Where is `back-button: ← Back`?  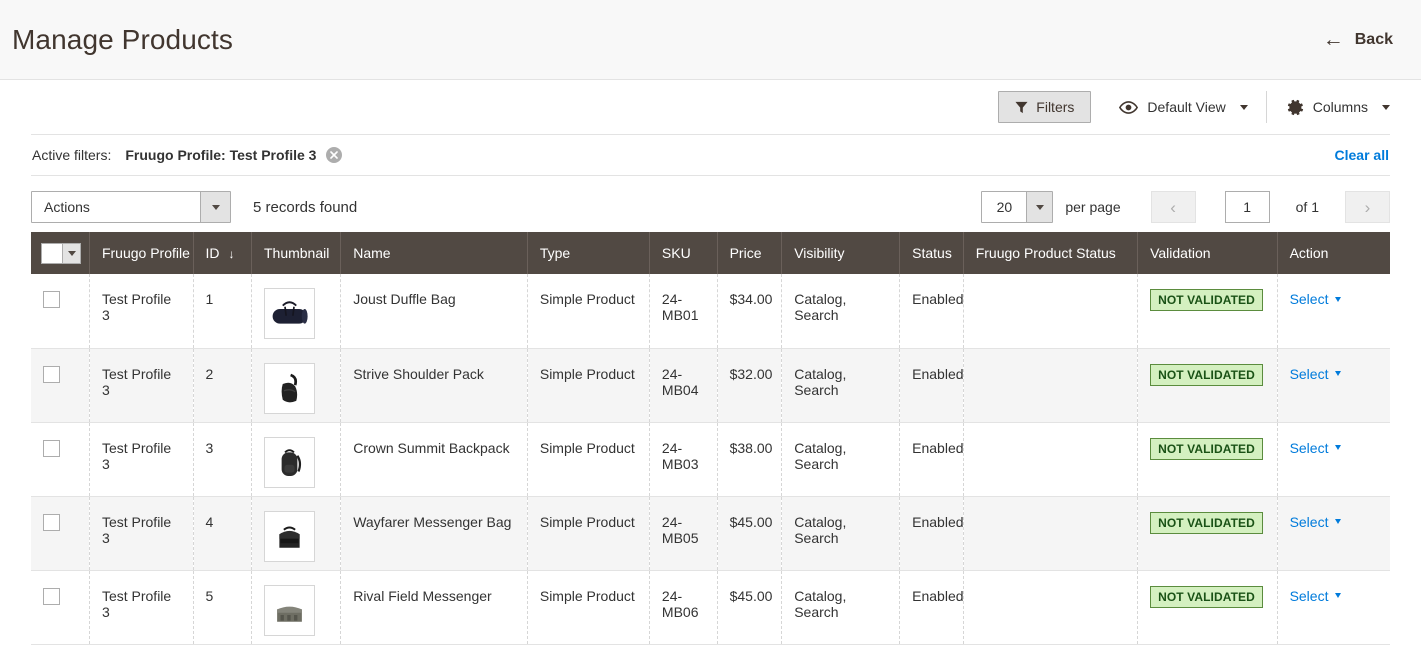
back-button: ← Back is located at coordinates (1358, 39).